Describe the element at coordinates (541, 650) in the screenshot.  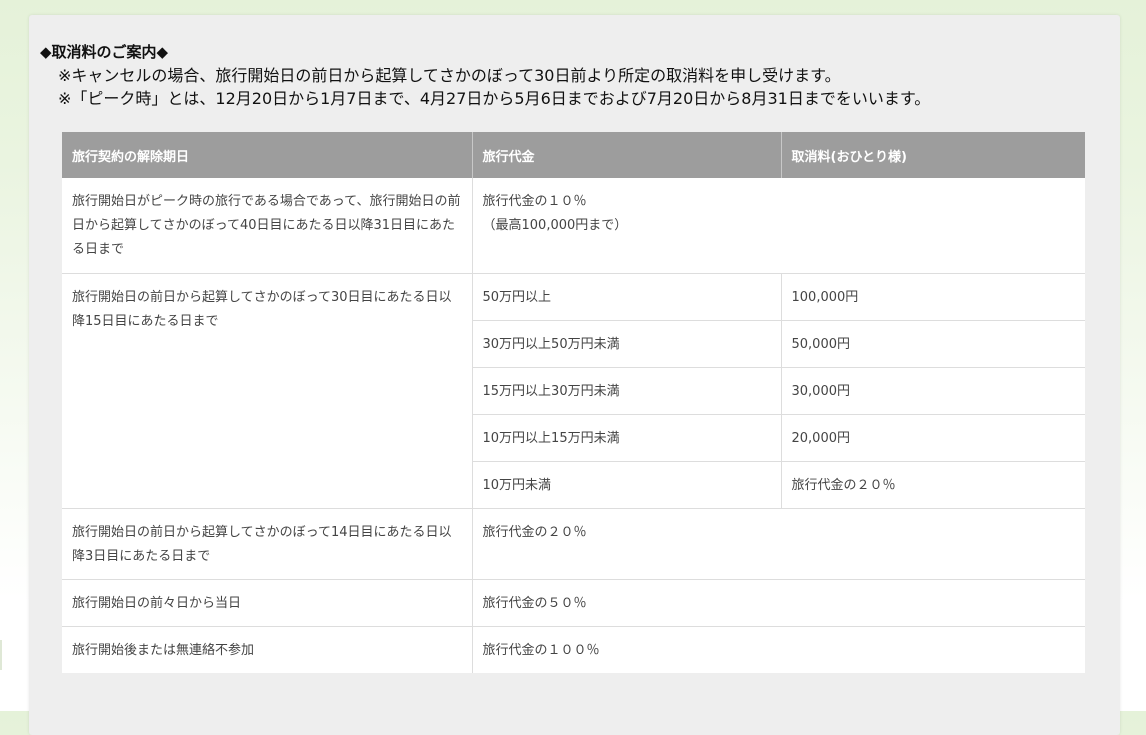
I see `fee-cell: 旅行代金の１００％` at that location.